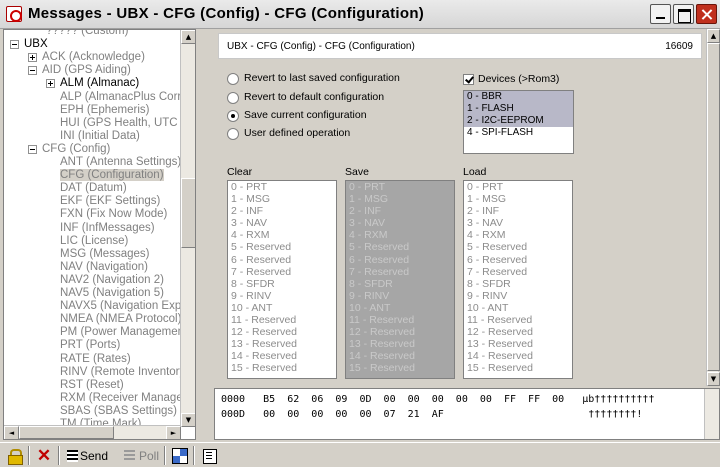  What do you see at coordinates (400, 368) in the screenshot?
I see `mask-item: 15 - Reserved` at bounding box center [400, 368].